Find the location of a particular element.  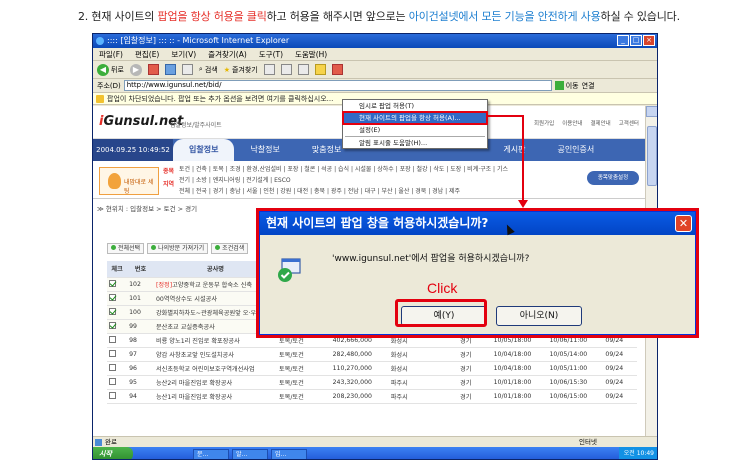

back-arrow-icon: ◀ is located at coordinates (103, 69).